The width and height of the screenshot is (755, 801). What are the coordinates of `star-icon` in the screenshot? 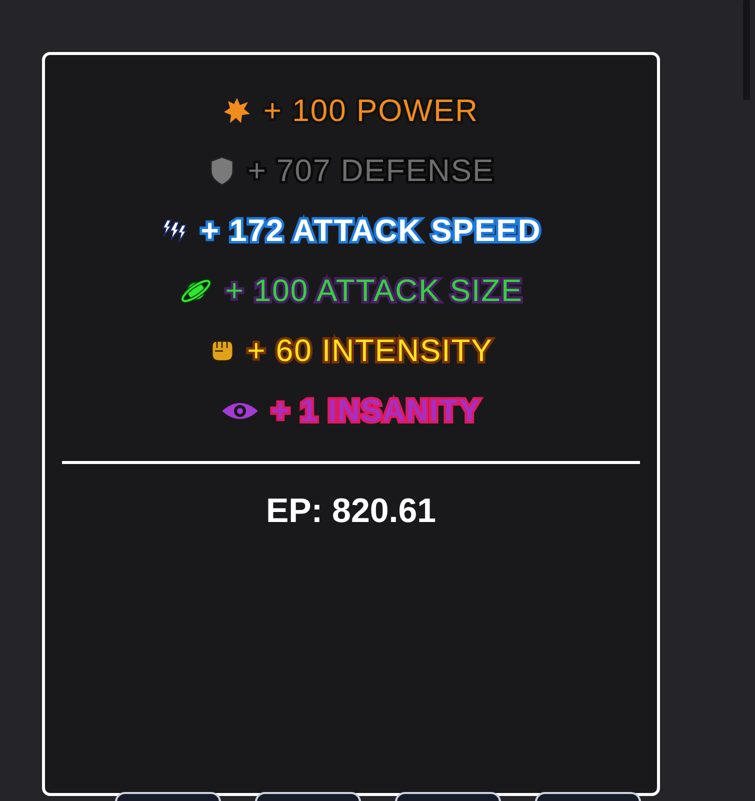 It's located at (237, 111).